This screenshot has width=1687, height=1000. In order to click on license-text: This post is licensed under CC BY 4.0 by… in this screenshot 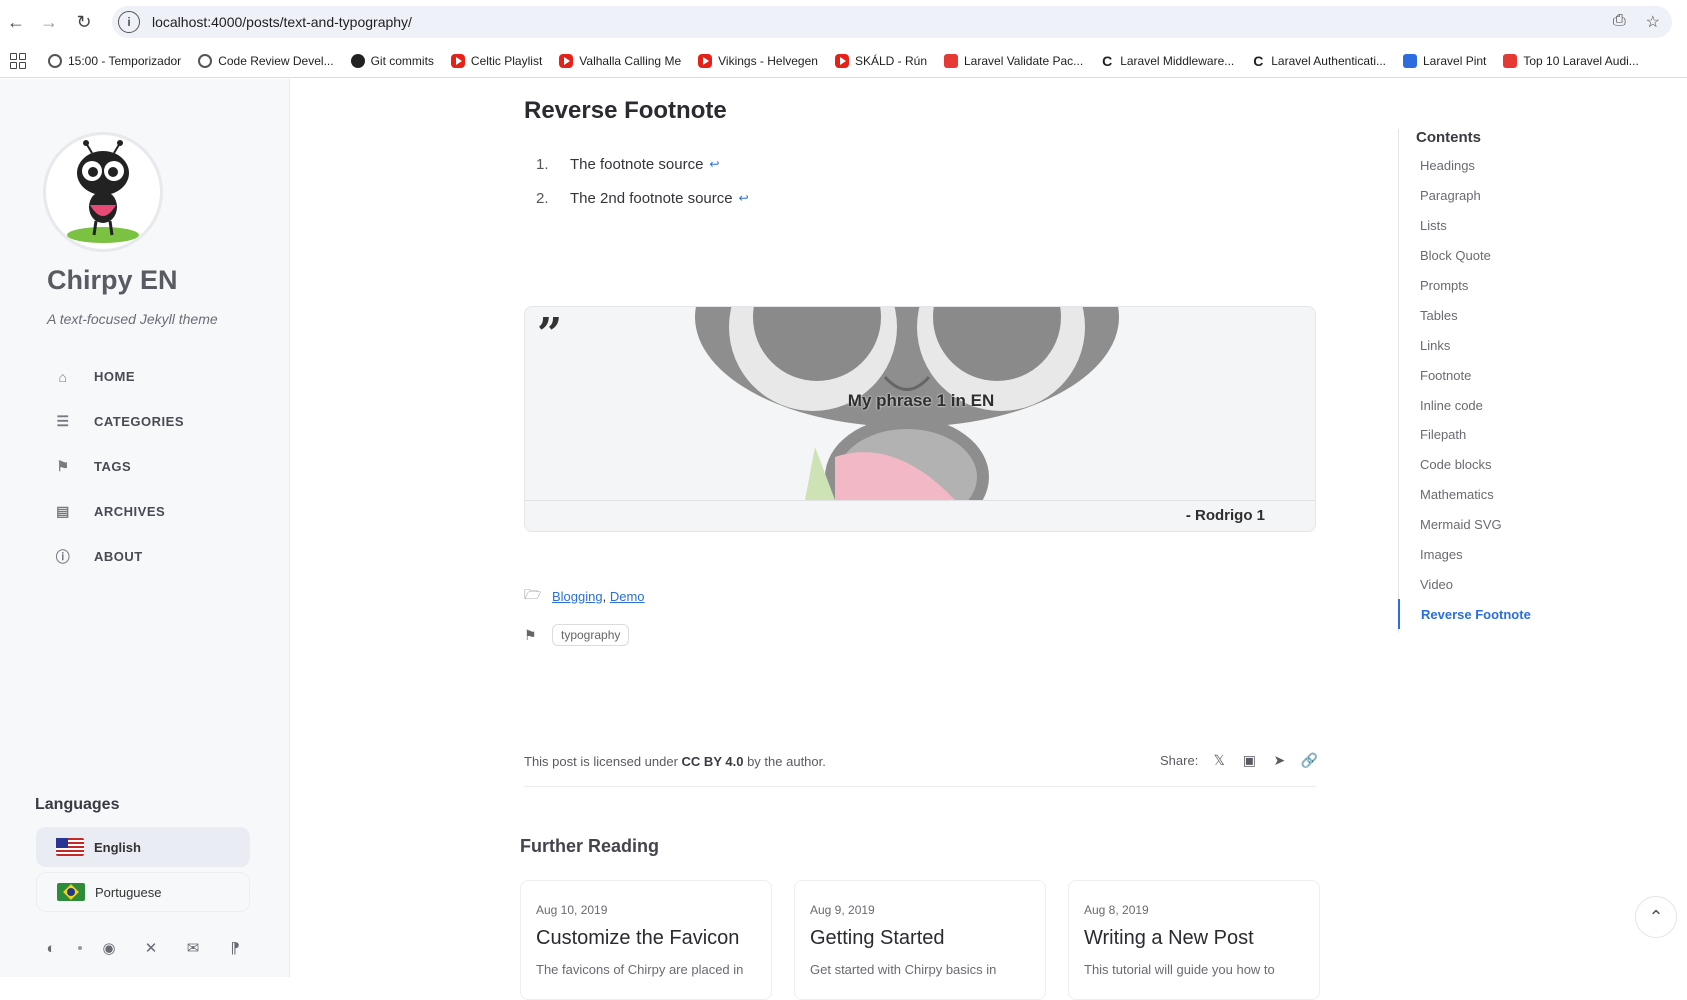, I will do `click(675, 761)`.